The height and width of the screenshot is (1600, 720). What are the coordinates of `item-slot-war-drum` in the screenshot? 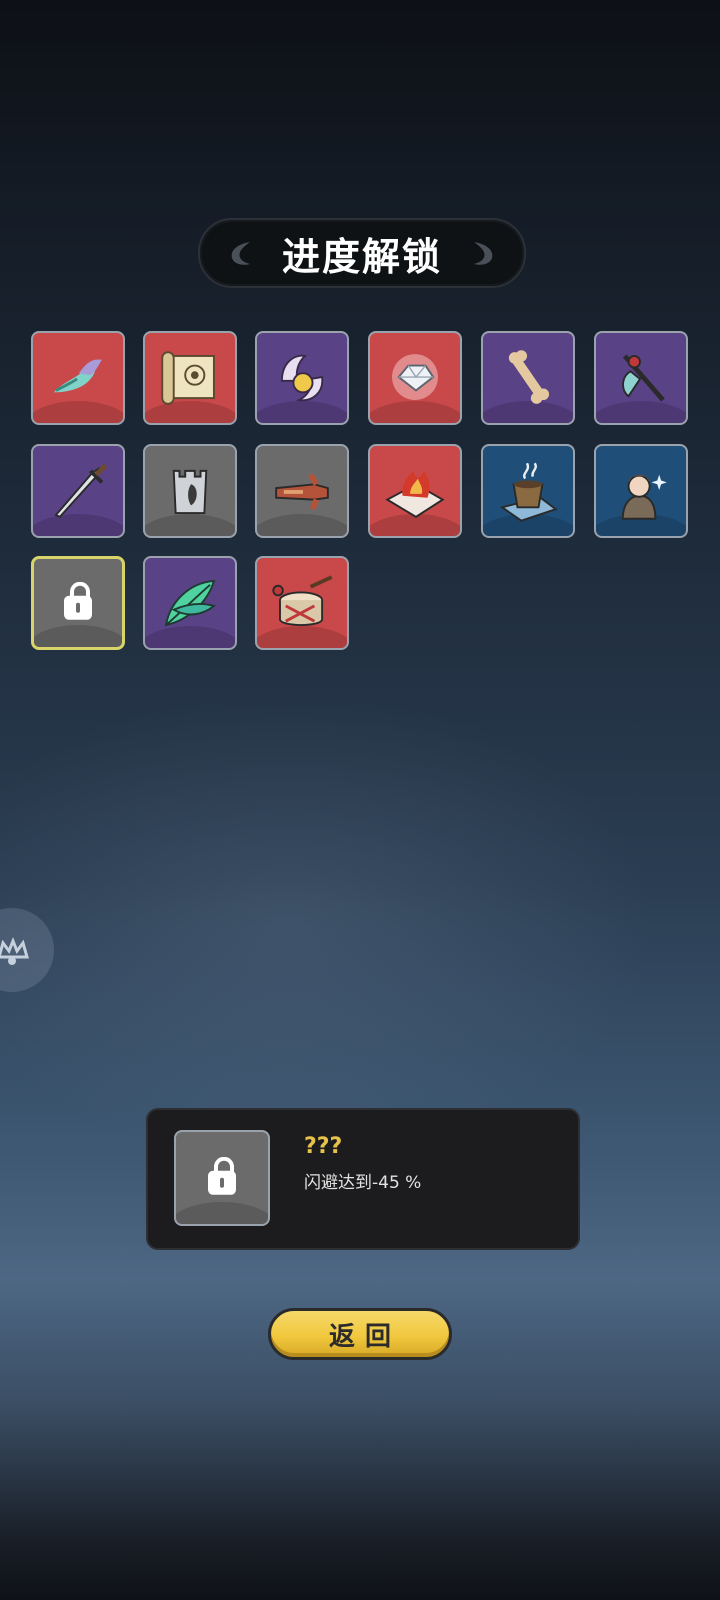 It's located at (302, 603).